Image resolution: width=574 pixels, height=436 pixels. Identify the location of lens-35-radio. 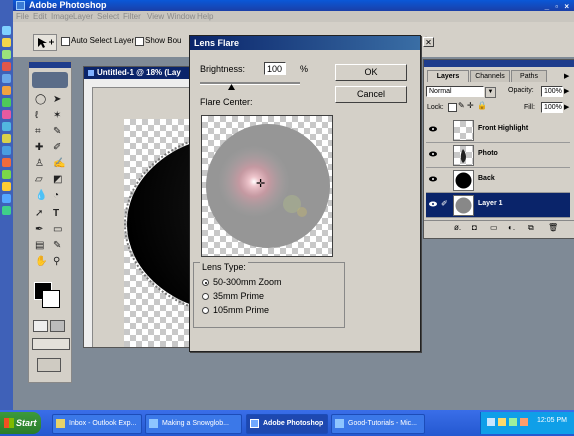
(205, 296).